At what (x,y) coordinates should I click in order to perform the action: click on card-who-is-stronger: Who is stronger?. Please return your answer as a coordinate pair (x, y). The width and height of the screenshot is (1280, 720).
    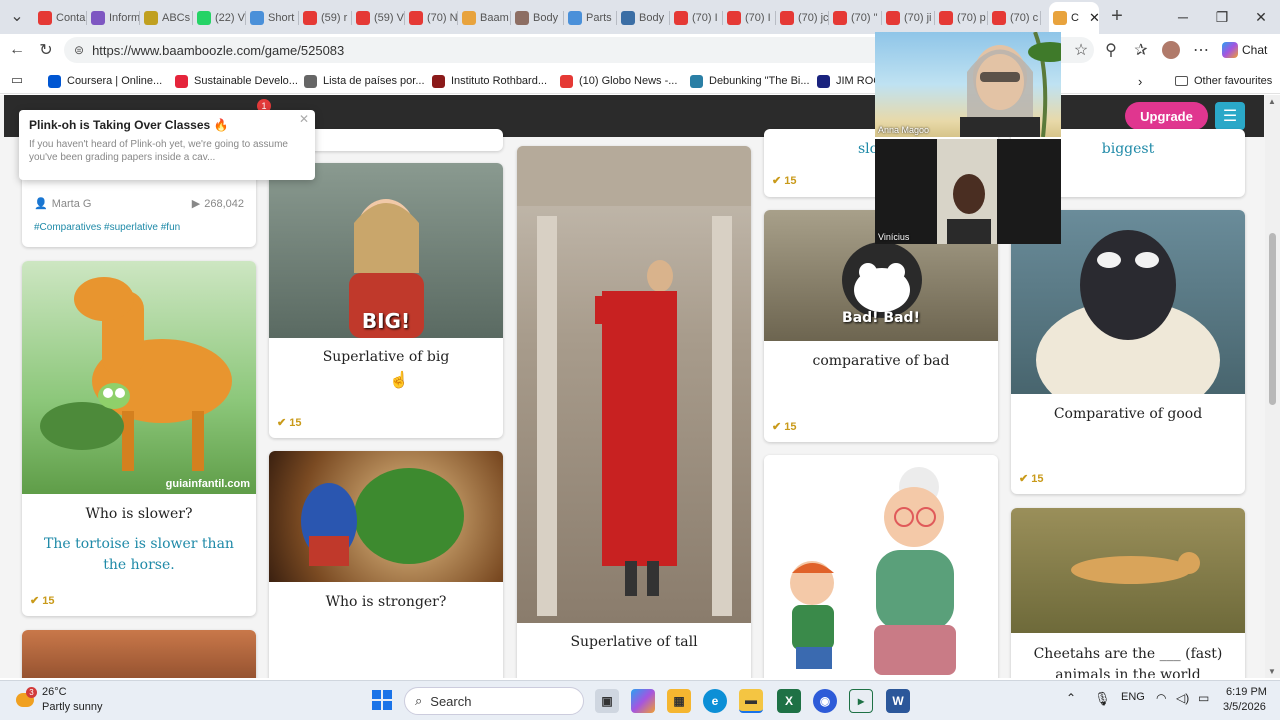
    Looking at the image, I should click on (386, 564).